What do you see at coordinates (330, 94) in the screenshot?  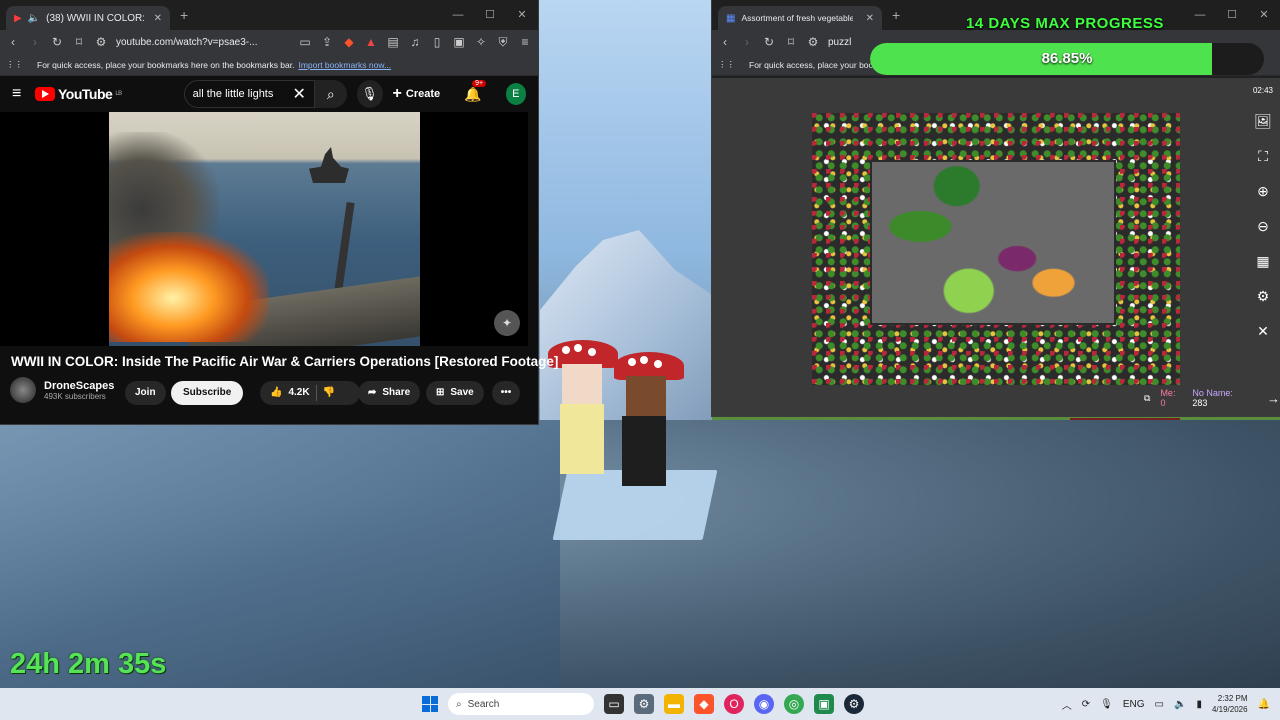 I see `search-icon: ⌕` at bounding box center [330, 94].